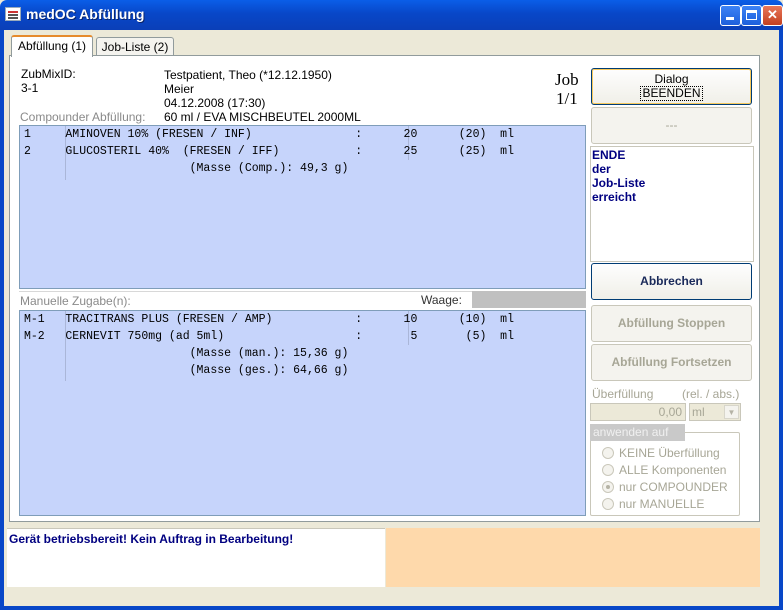 This screenshot has width=783, height=610. I want to click on radio-all, so click(608, 470).